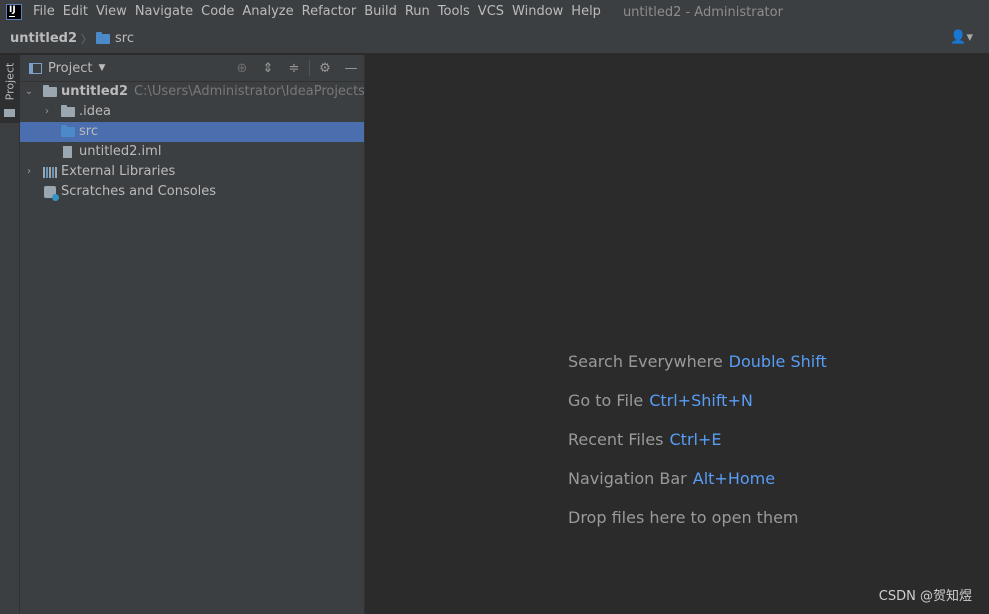 The height and width of the screenshot is (614, 989). I want to click on tree-item-label: .idea, so click(95, 111).